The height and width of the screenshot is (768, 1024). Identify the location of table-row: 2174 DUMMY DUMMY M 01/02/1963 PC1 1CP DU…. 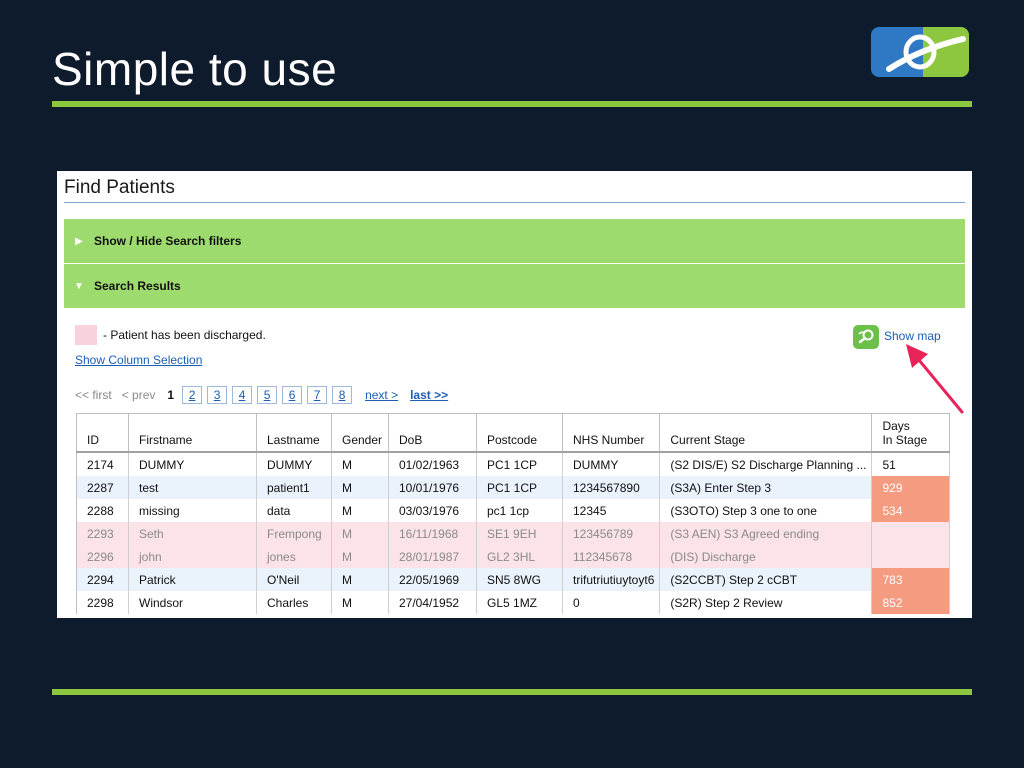
(513, 464).